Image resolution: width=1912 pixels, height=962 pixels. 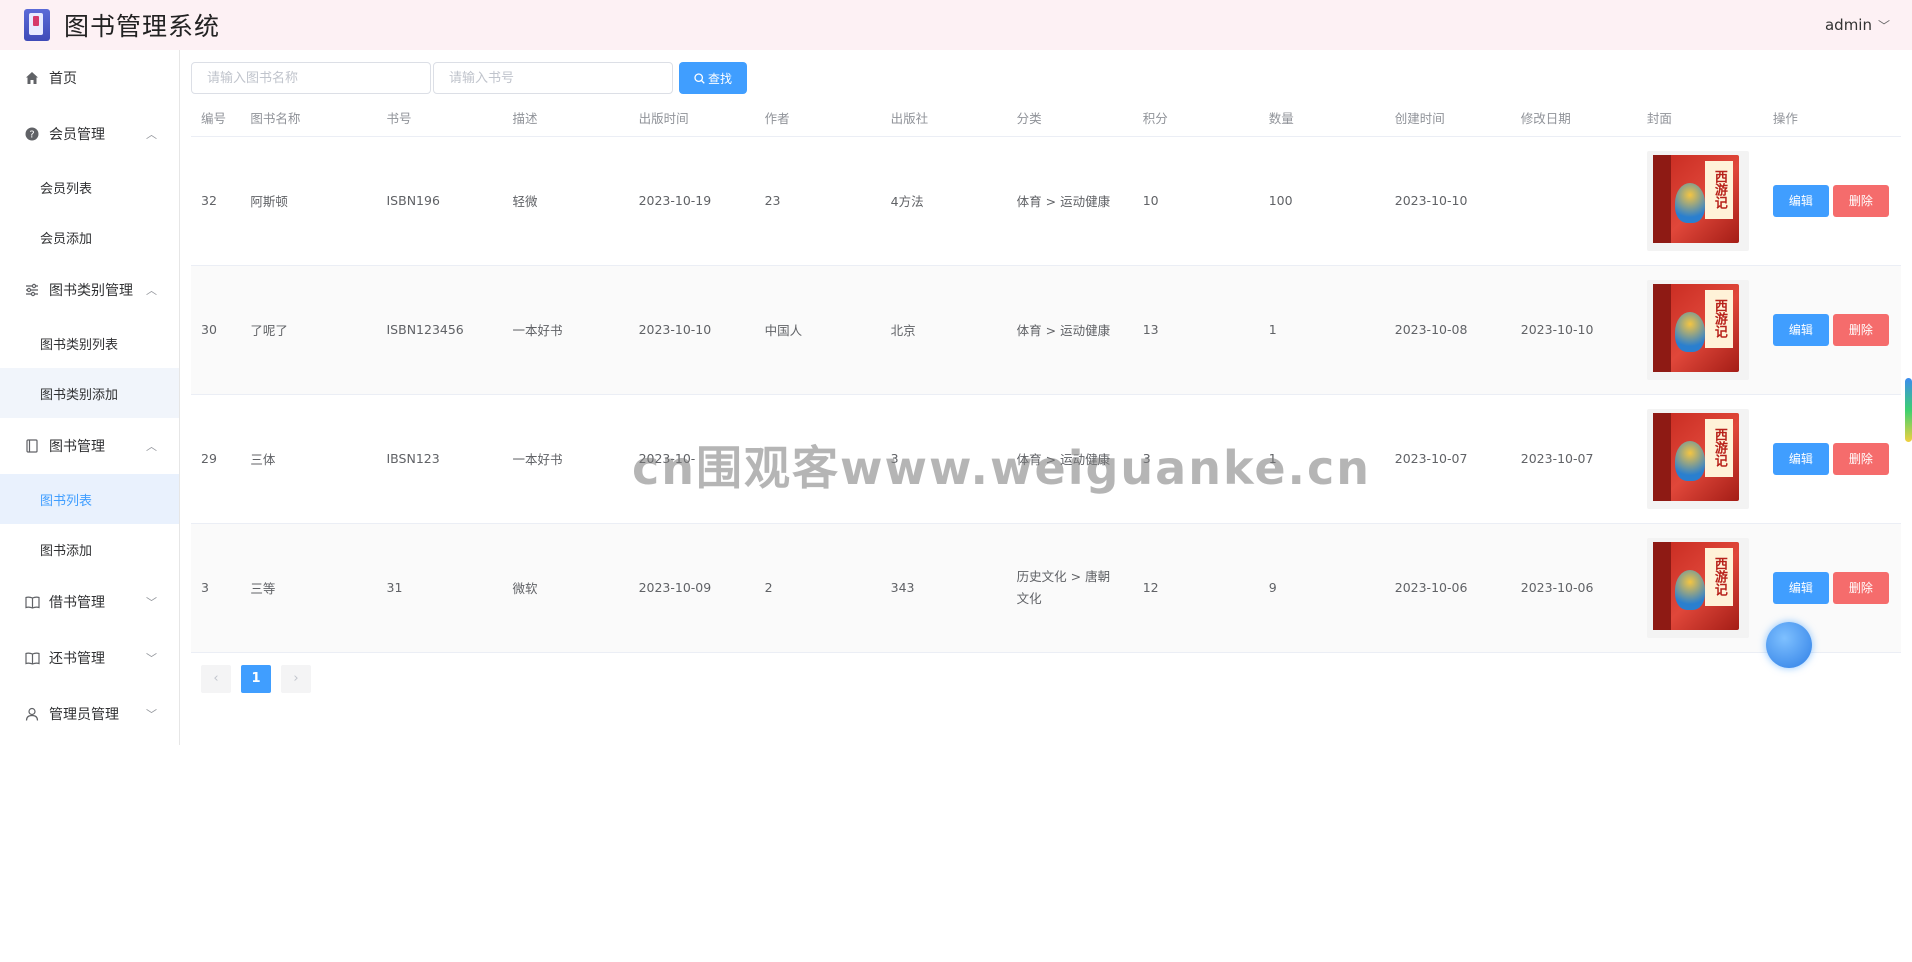 I want to click on cell-qty: 9, so click(x=1321, y=588).